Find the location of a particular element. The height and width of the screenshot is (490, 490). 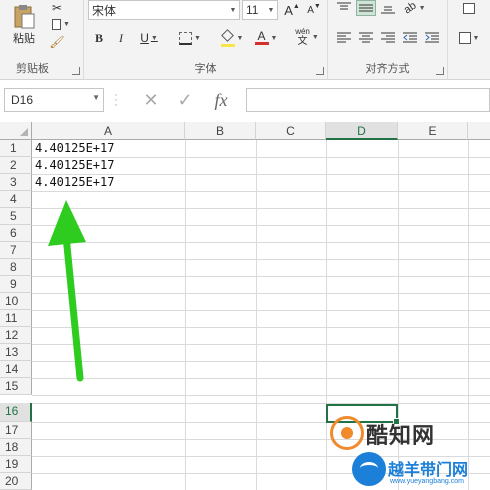

fx-icon: fx is located at coordinates (221, 99).